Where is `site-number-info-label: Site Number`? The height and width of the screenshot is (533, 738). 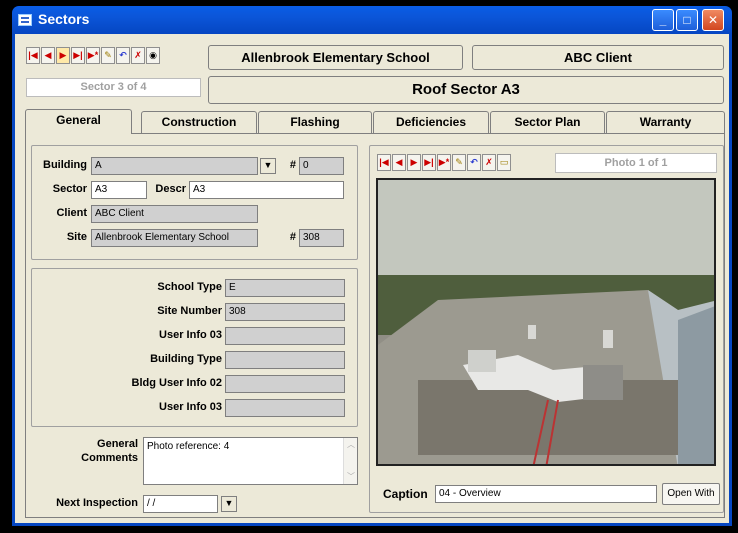 site-number-info-label: Site Number is located at coordinates (189, 311).